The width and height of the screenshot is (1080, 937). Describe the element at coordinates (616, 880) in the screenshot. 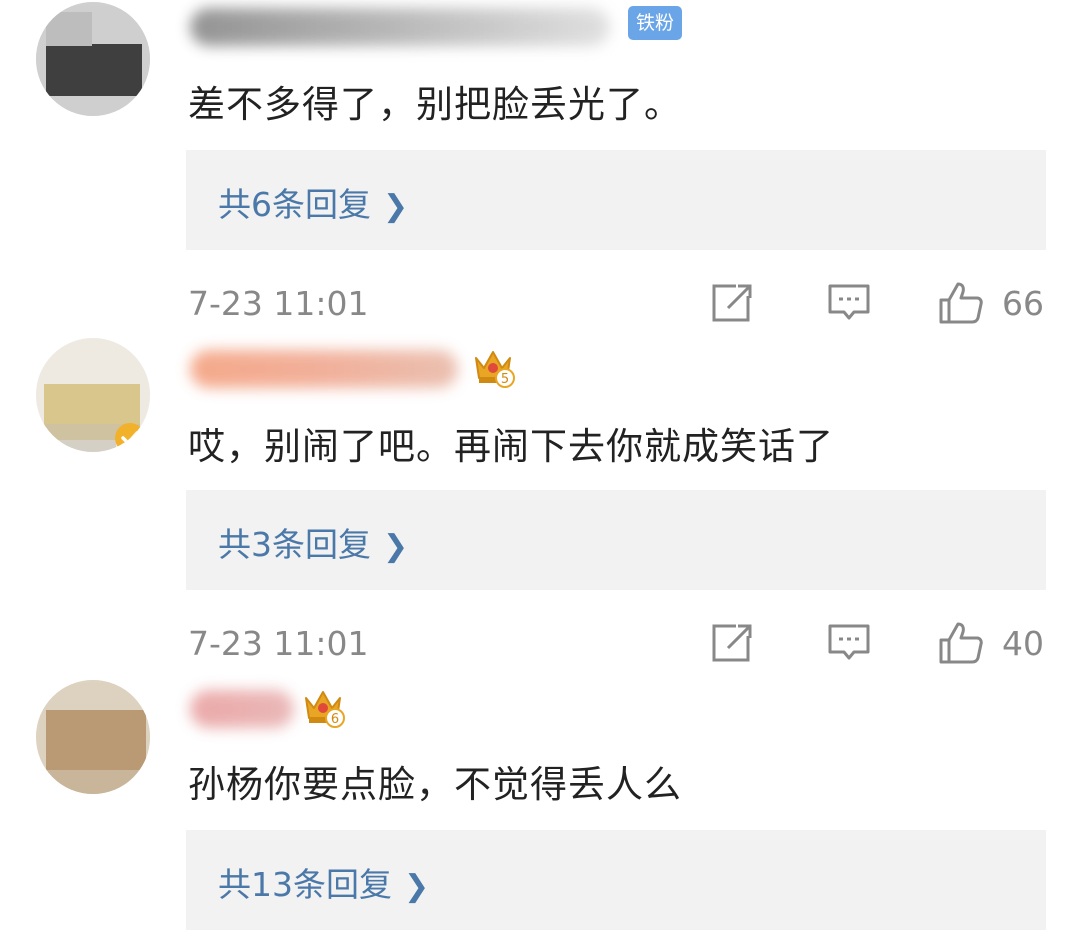

I see `reply-box: 共13条回复 ❯` at that location.